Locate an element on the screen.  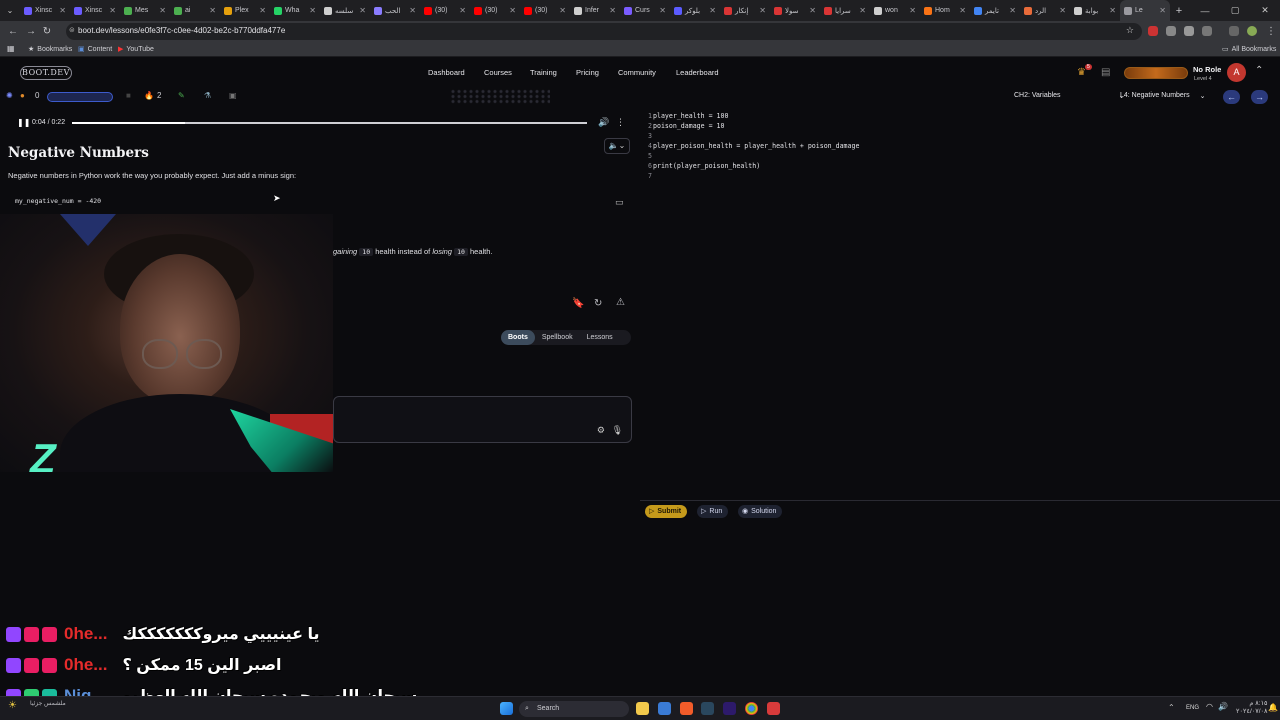
browser-tab: ai ✕ is located at coordinates (195, 10).